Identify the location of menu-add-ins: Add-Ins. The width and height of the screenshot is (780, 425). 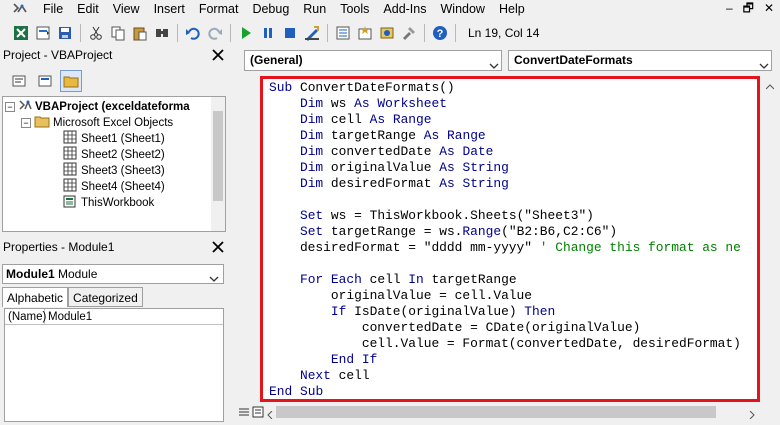
(404, 9).